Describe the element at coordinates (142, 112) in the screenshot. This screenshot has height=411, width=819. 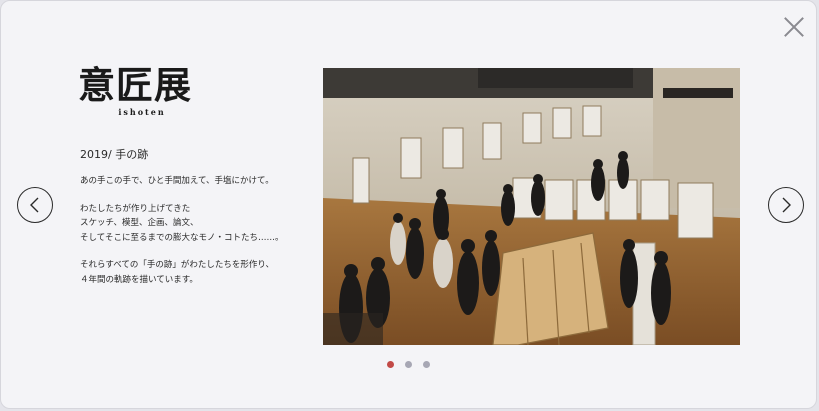
I see `logo-subtitle: ishoten` at that location.